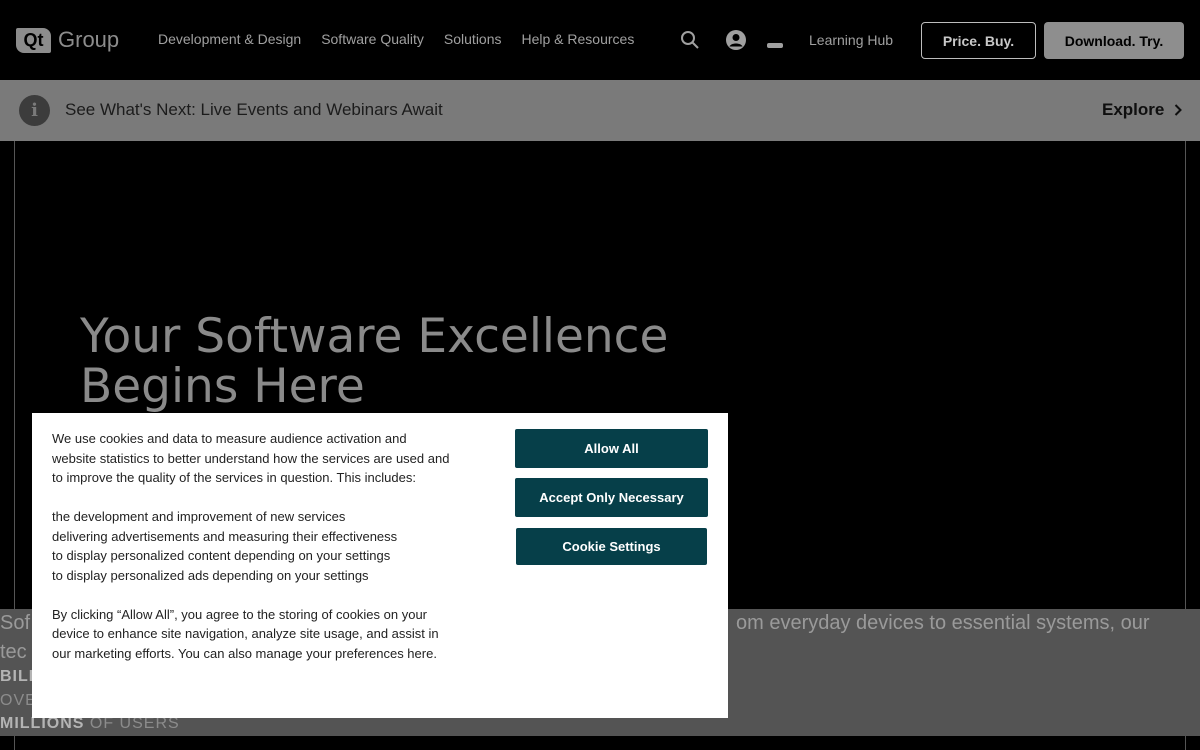  What do you see at coordinates (1133, 109) in the screenshot?
I see `explore-label: Explore` at bounding box center [1133, 109].